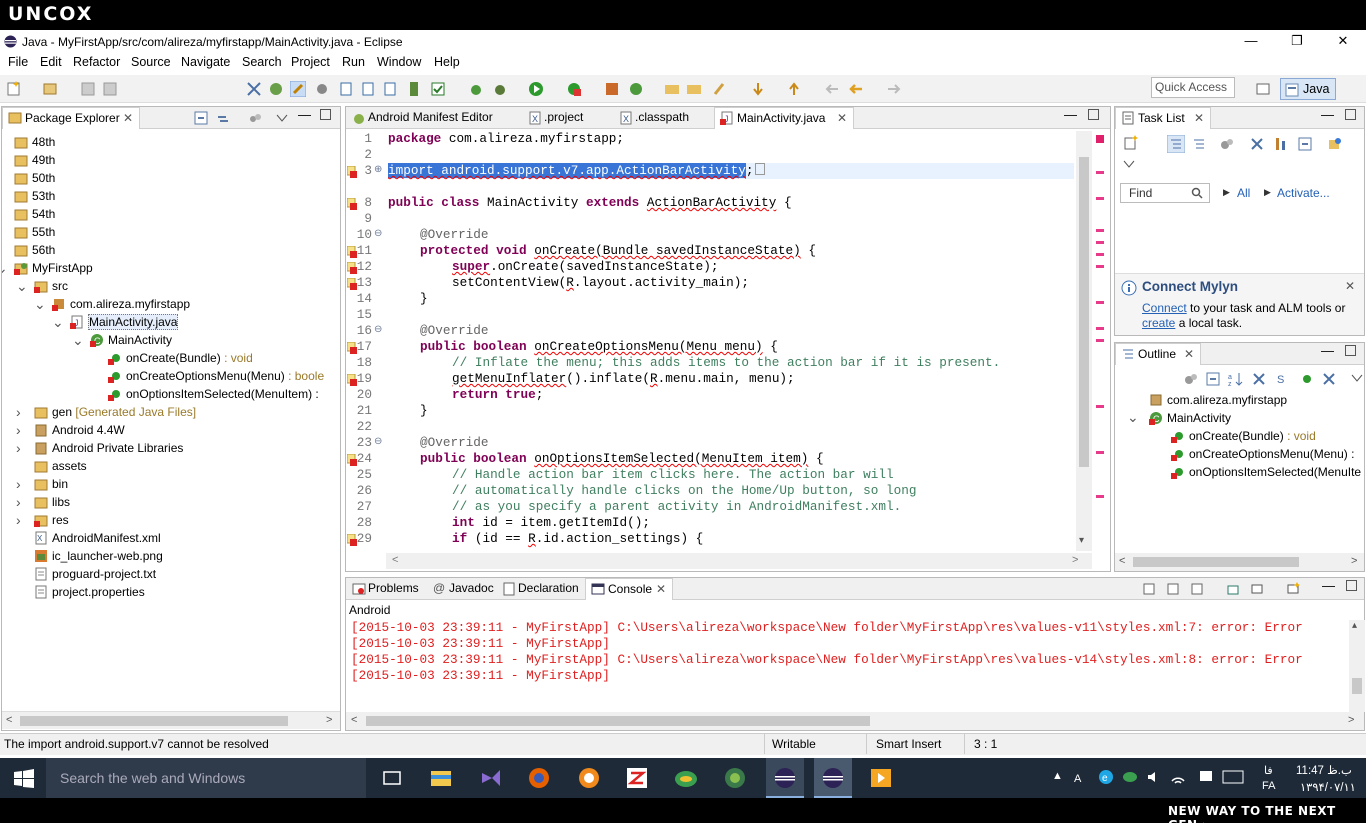 The height and width of the screenshot is (832, 1366). I want to click on scroll-lock-icon, so click(1173, 589).